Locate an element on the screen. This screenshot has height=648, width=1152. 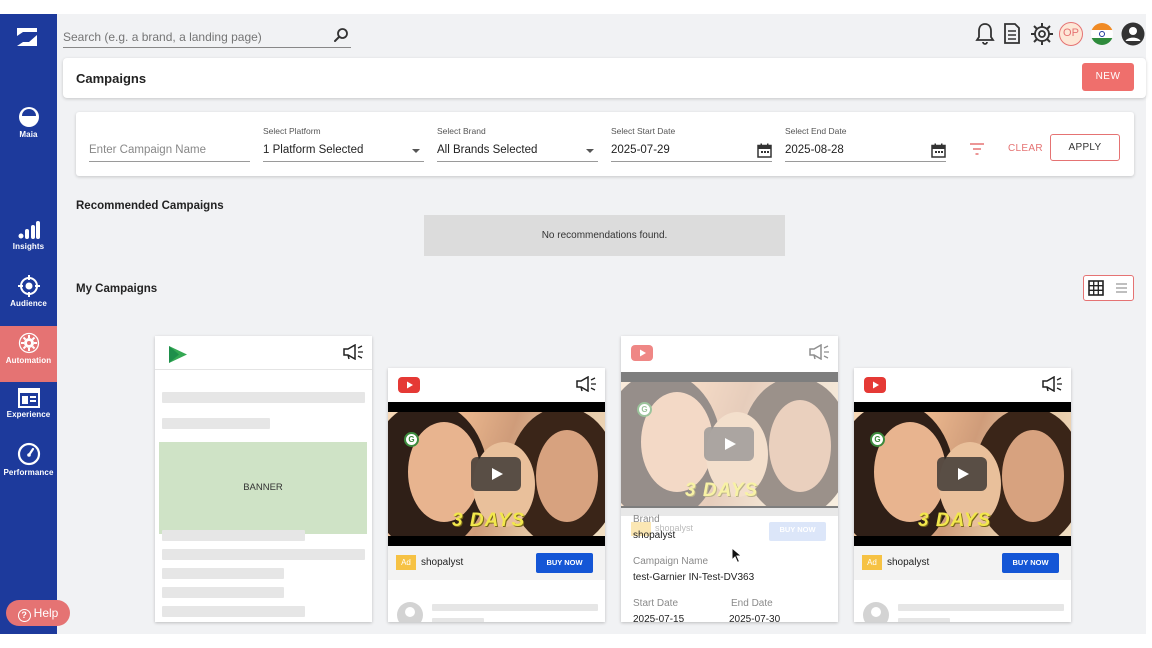
banner-placeholder: BANNER is located at coordinates (263, 488).